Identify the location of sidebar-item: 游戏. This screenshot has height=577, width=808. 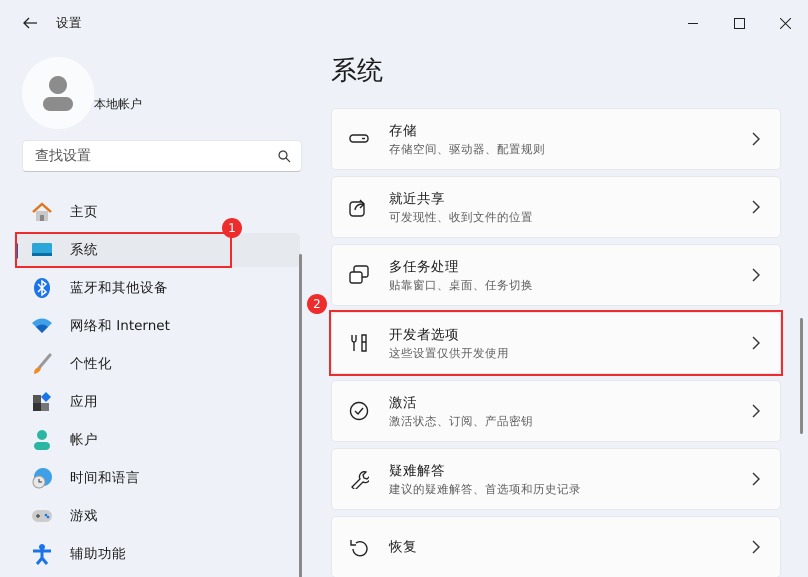
(62, 516).